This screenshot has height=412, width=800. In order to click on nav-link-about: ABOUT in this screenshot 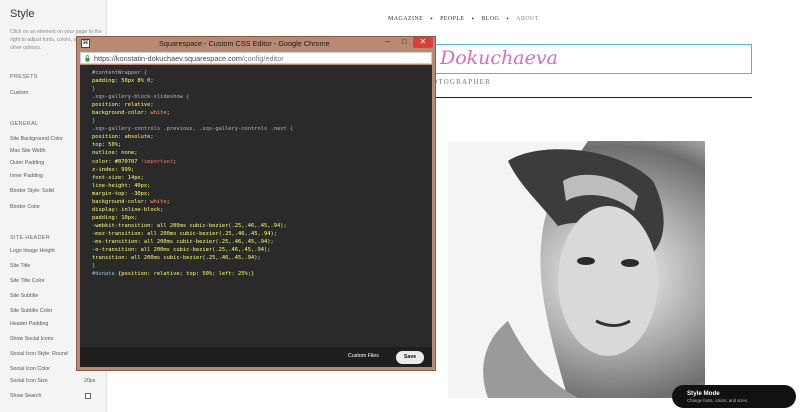, I will do `click(527, 19)`.